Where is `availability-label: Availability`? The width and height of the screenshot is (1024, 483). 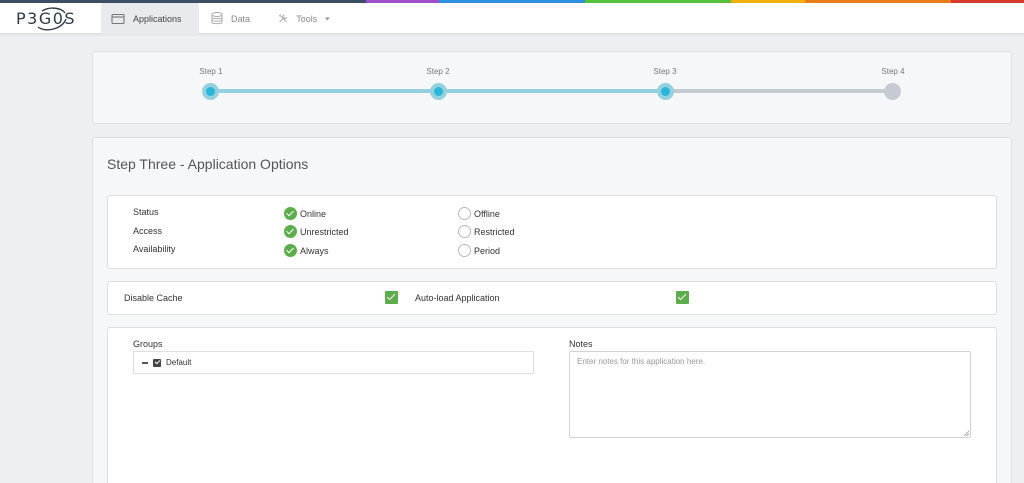
availability-label: Availability is located at coordinates (154, 249).